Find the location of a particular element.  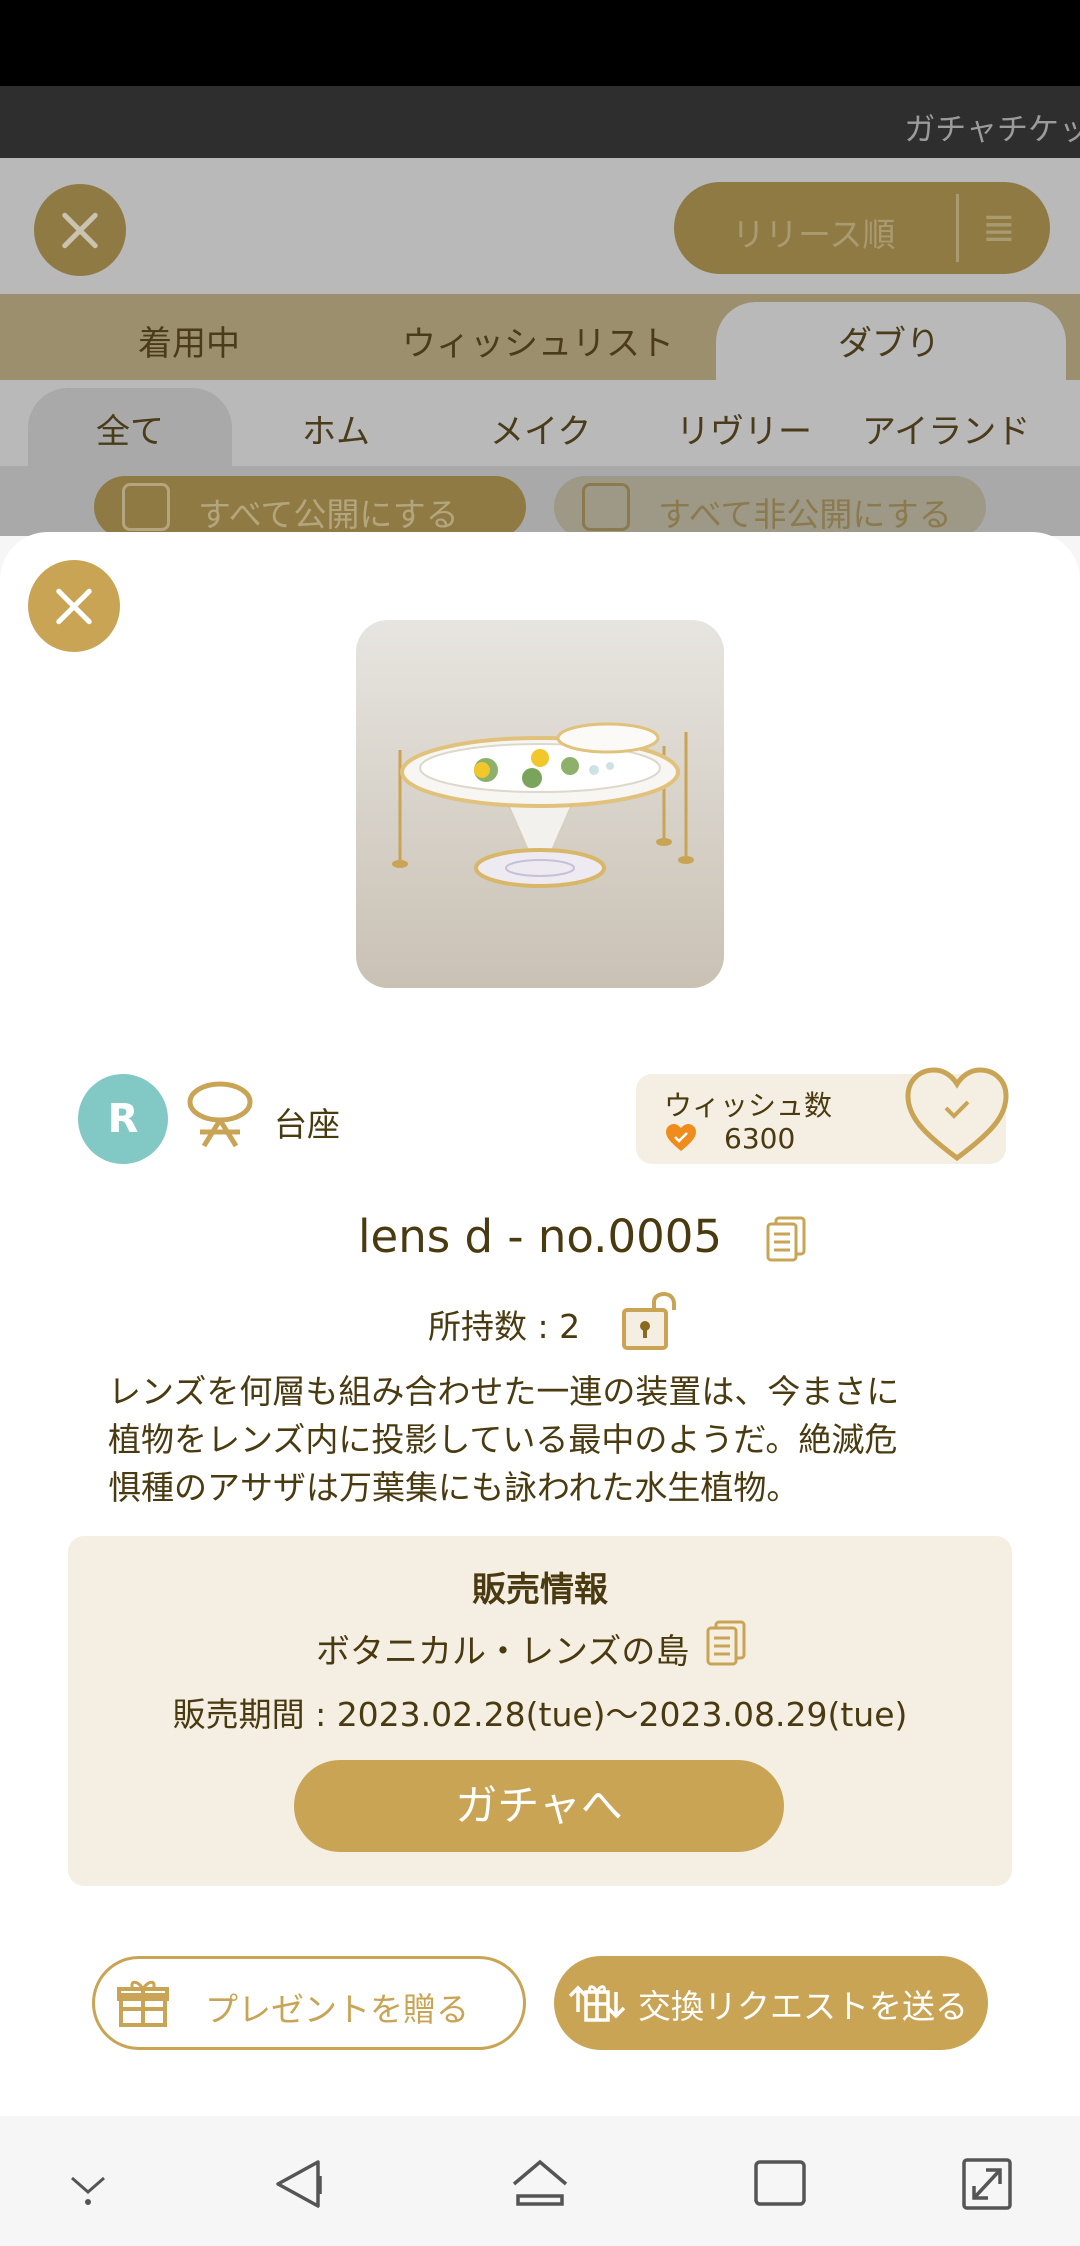

send-present-label: プレゼントを贈る is located at coordinates (337, 2009).